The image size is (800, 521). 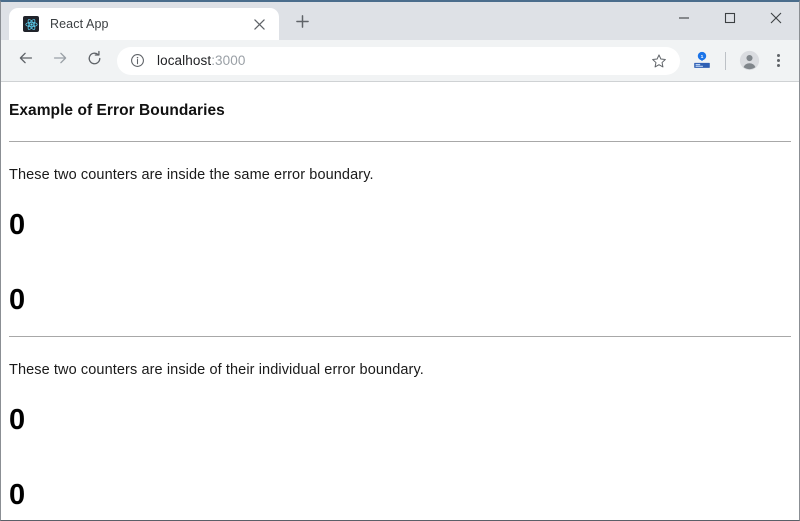 What do you see at coordinates (400, 420) in the screenshot?
I see `counter-value-3: 0` at bounding box center [400, 420].